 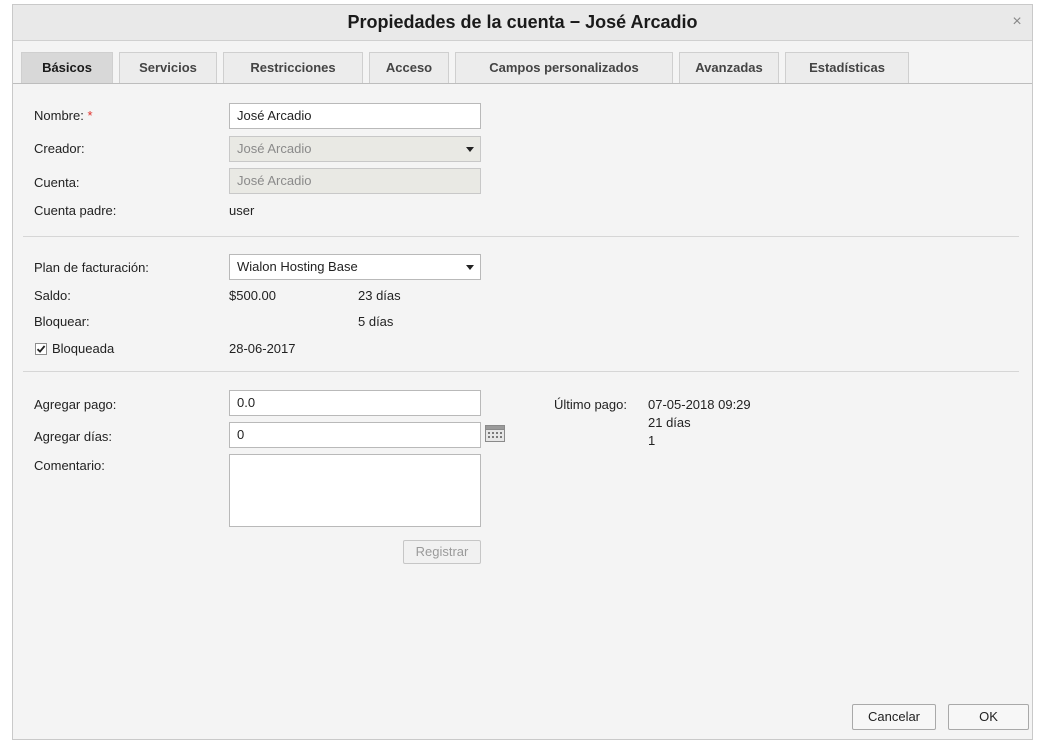 What do you see at coordinates (67, 67) in the screenshot?
I see `tab-basicos: Básicos` at bounding box center [67, 67].